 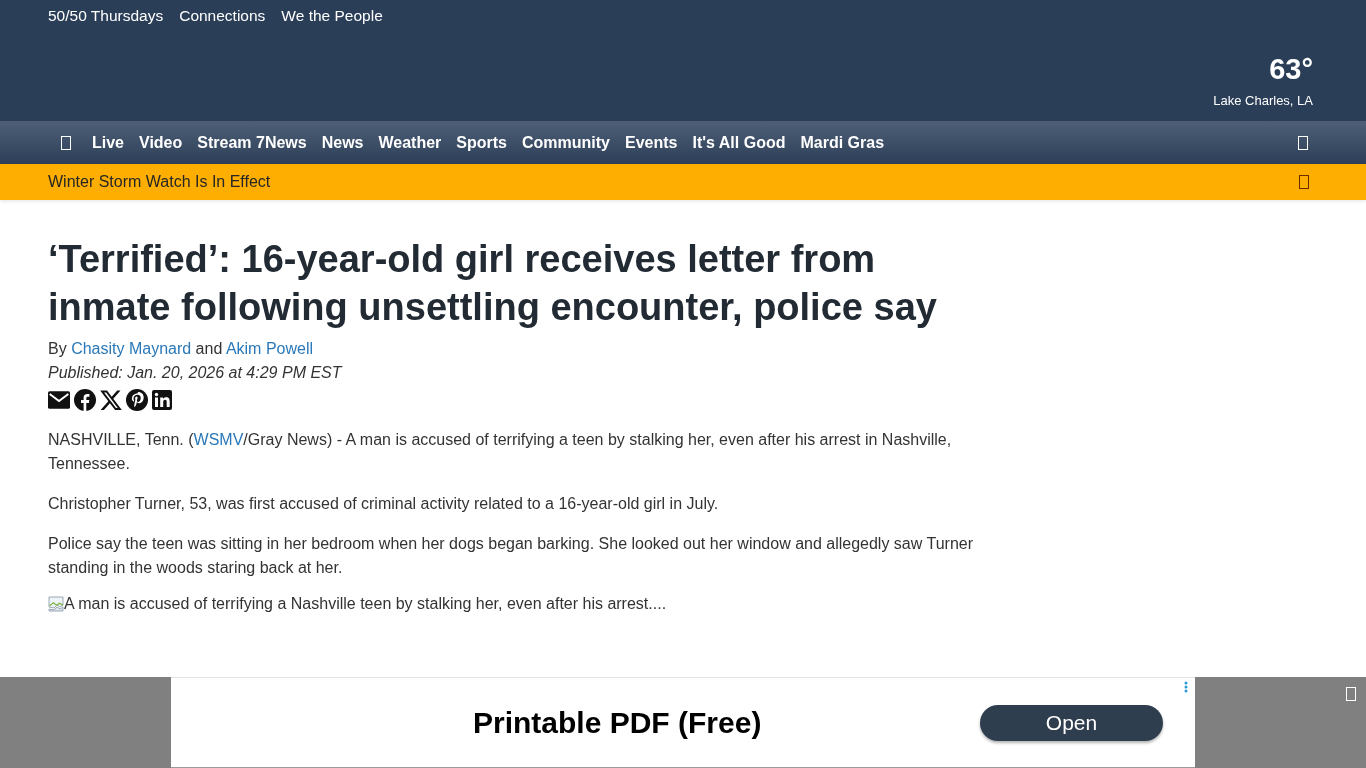 What do you see at coordinates (1291, 69) in the screenshot?
I see `temperature-text: 63°` at bounding box center [1291, 69].